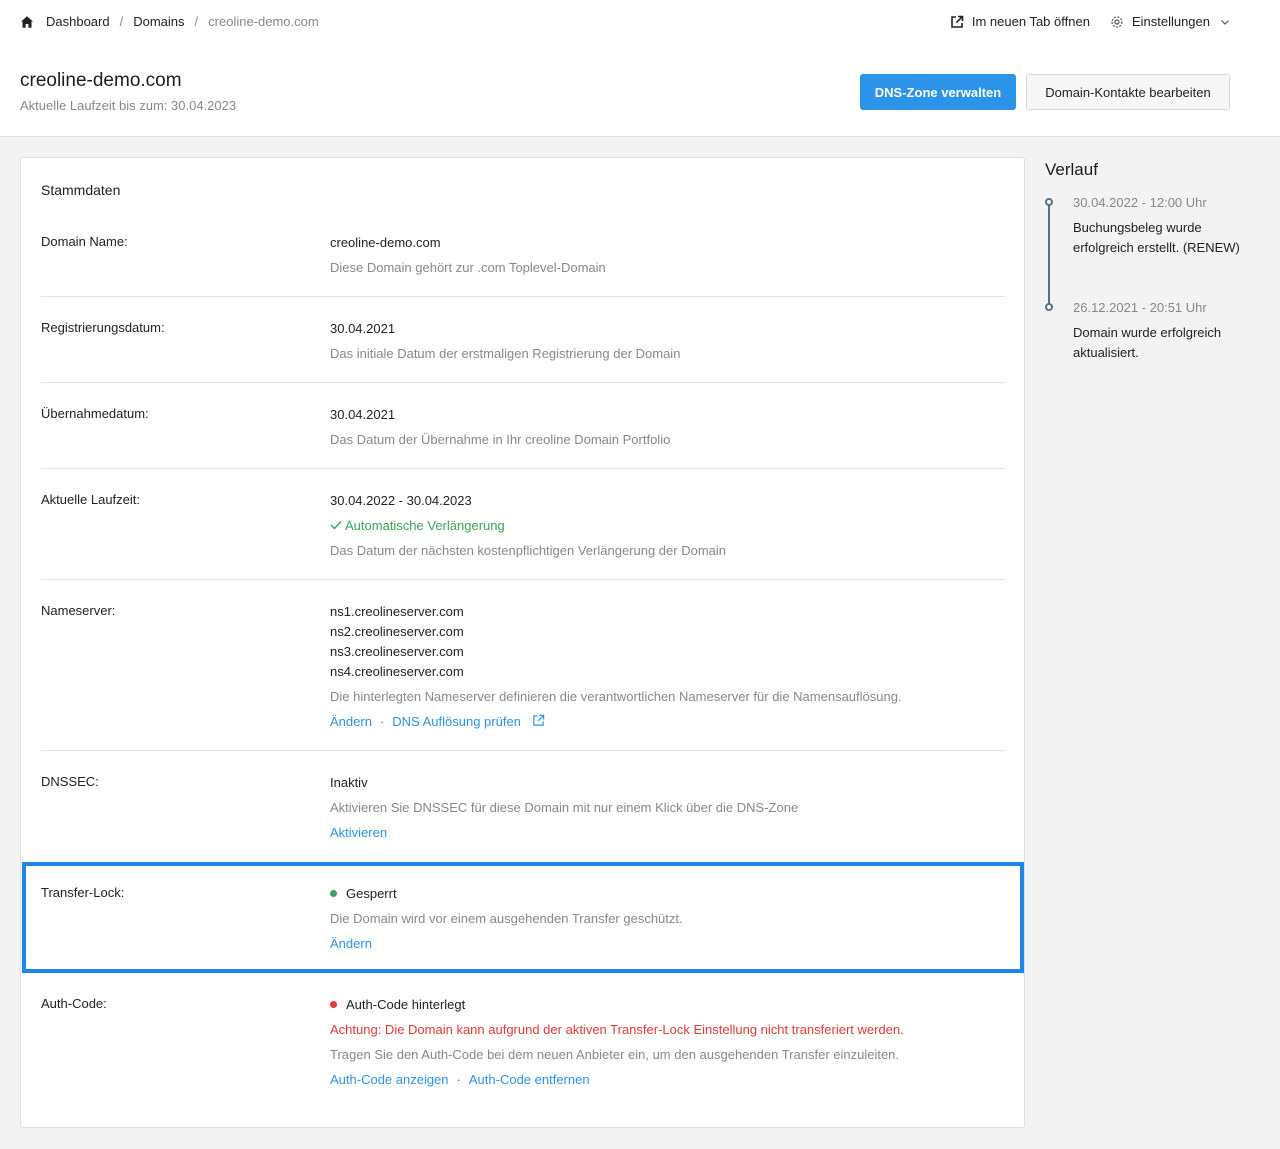 The width and height of the screenshot is (1280, 1149). What do you see at coordinates (397, 651) in the screenshot?
I see `nameserver-item: ns3.creolineserver.com` at bounding box center [397, 651].